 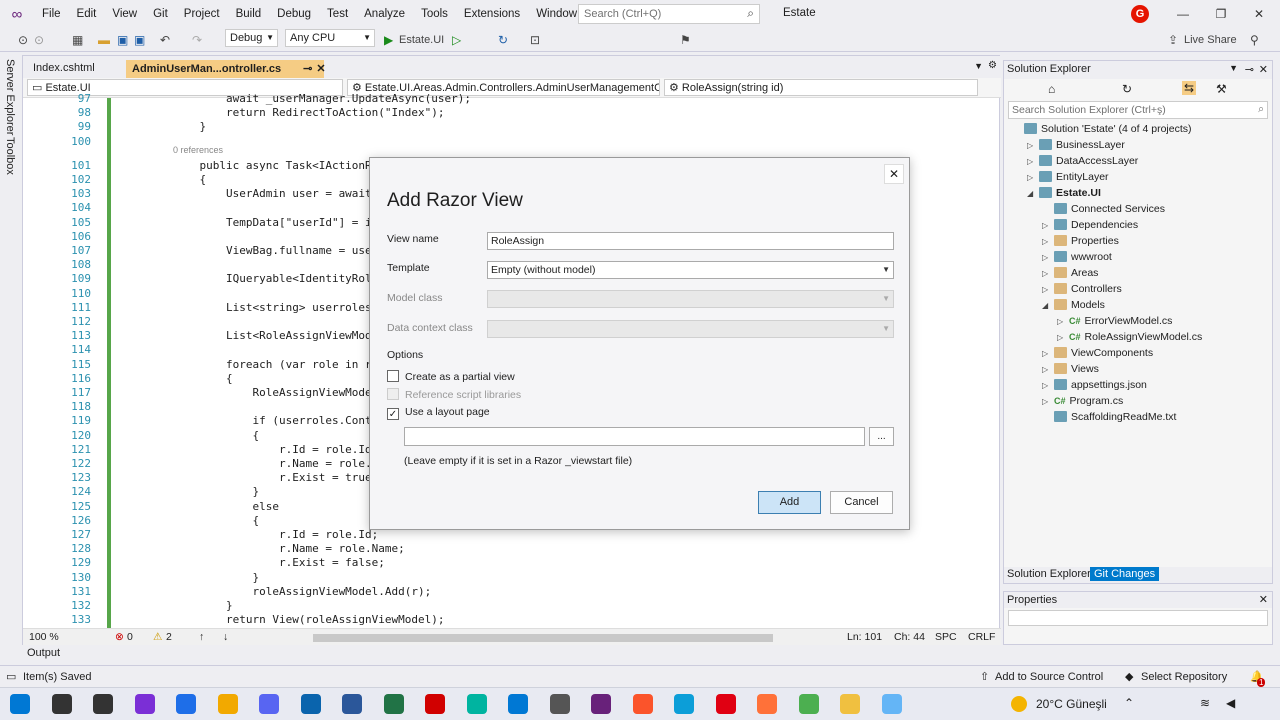 What do you see at coordinates (352, 704) in the screenshot?
I see `word-icon` at bounding box center [352, 704].